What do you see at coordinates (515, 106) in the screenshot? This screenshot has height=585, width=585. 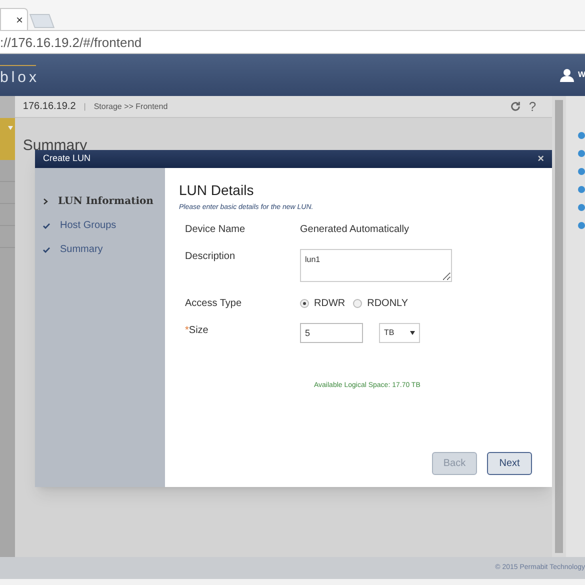 I see `refresh-icon` at bounding box center [515, 106].